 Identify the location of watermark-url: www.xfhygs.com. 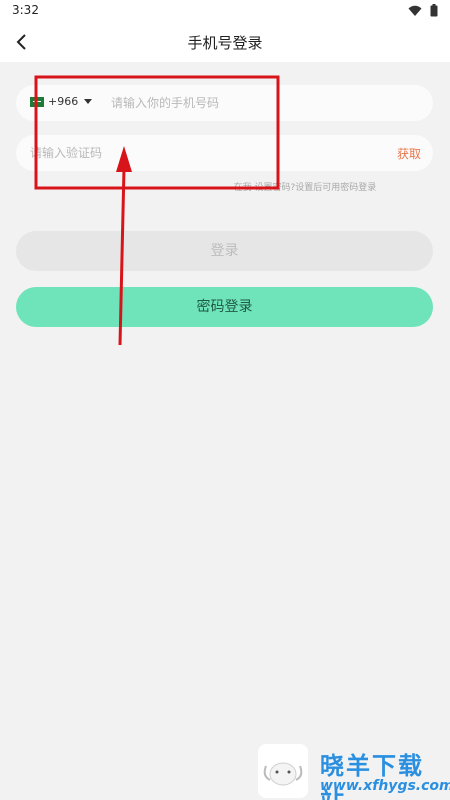
(385, 786).